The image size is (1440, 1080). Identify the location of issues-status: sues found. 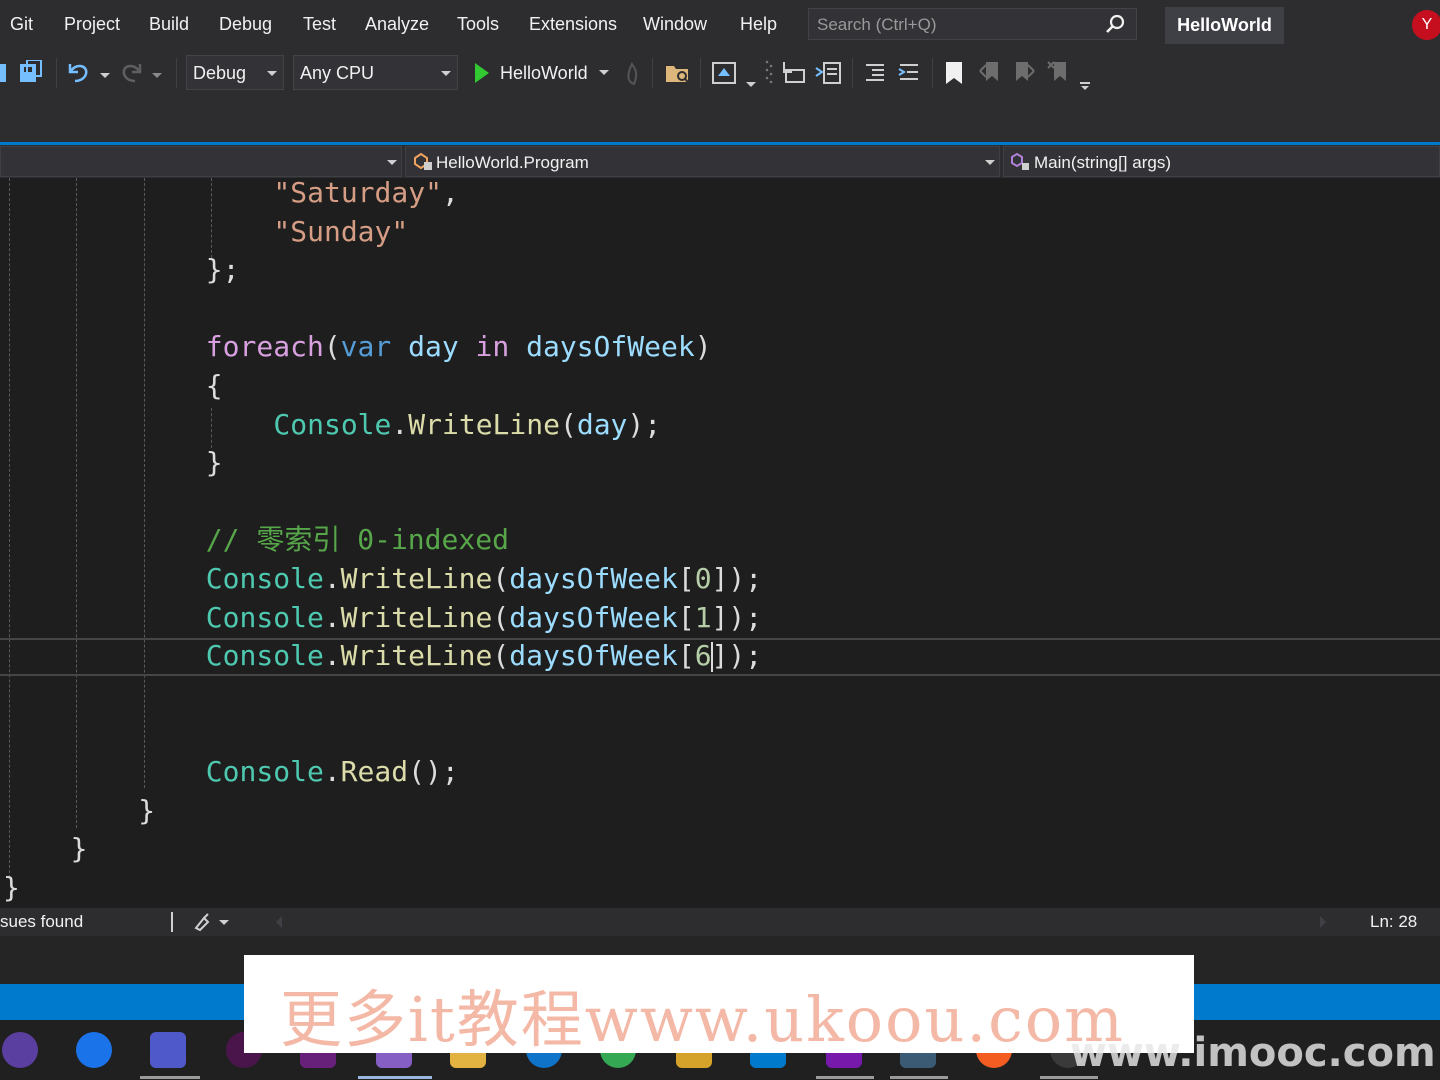
(41, 922).